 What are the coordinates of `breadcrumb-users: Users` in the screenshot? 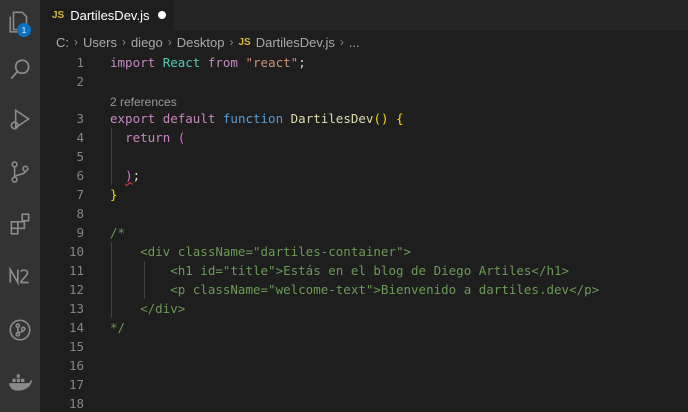 It's located at (100, 42).